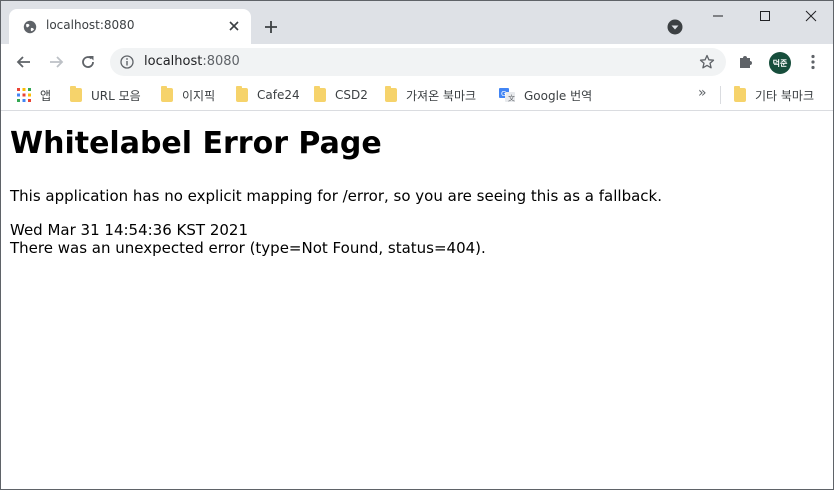 The height and width of the screenshot is (490, 834). Describe the element at coordinates (718, 16) in the screenshot. I see `minimize-icon` at that location.